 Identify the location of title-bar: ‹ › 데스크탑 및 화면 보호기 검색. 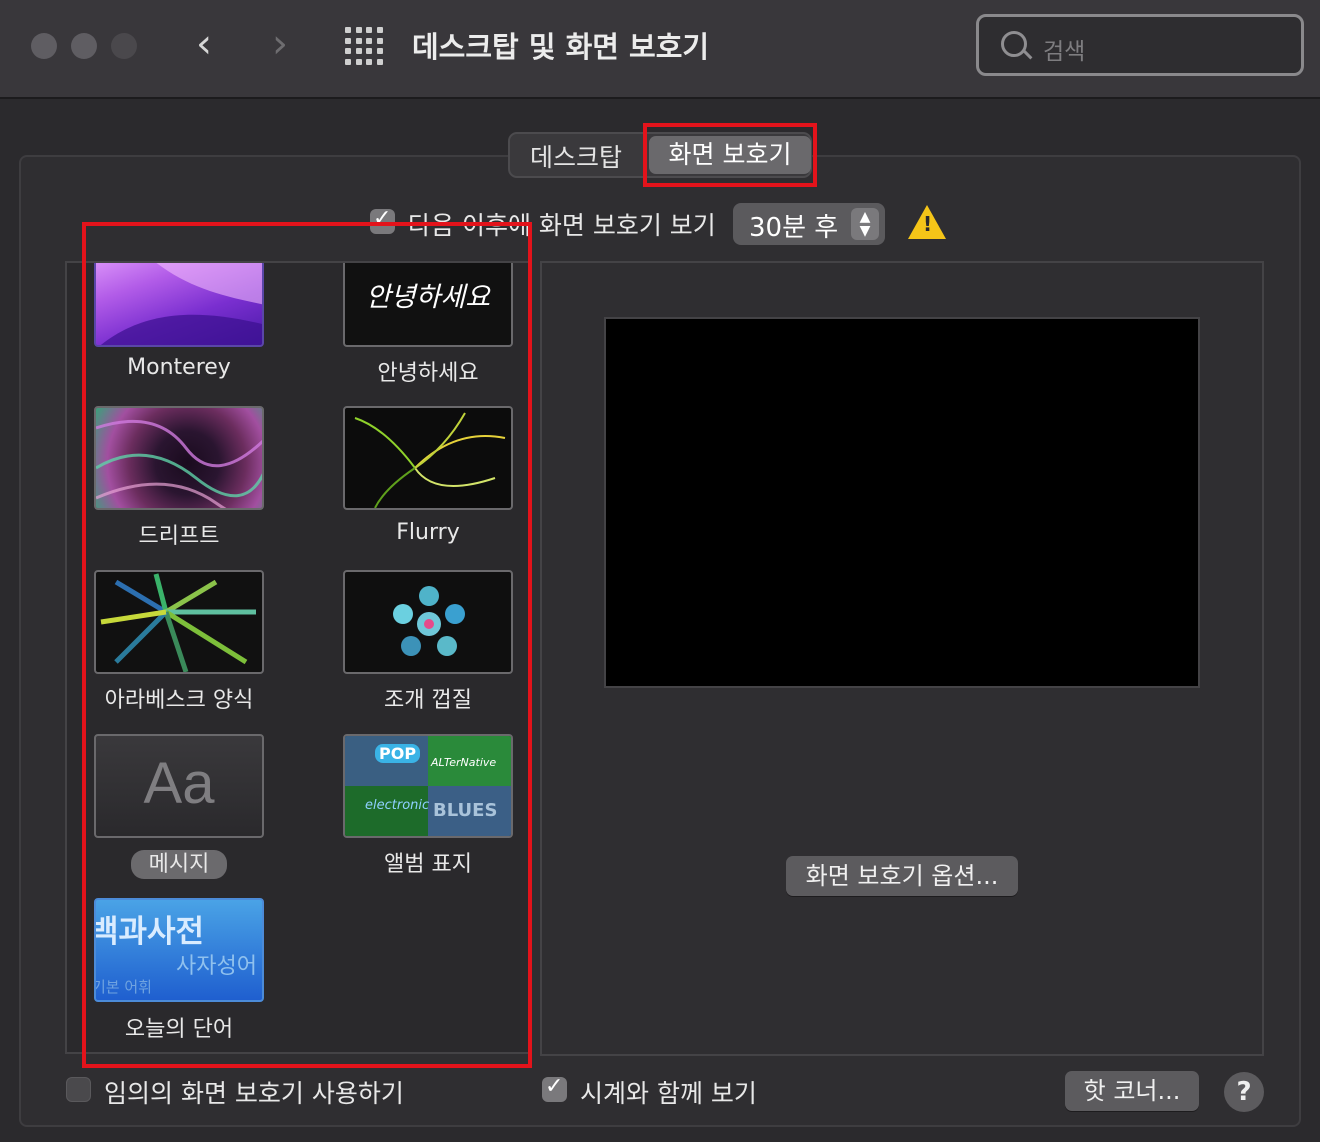
(660, 49).